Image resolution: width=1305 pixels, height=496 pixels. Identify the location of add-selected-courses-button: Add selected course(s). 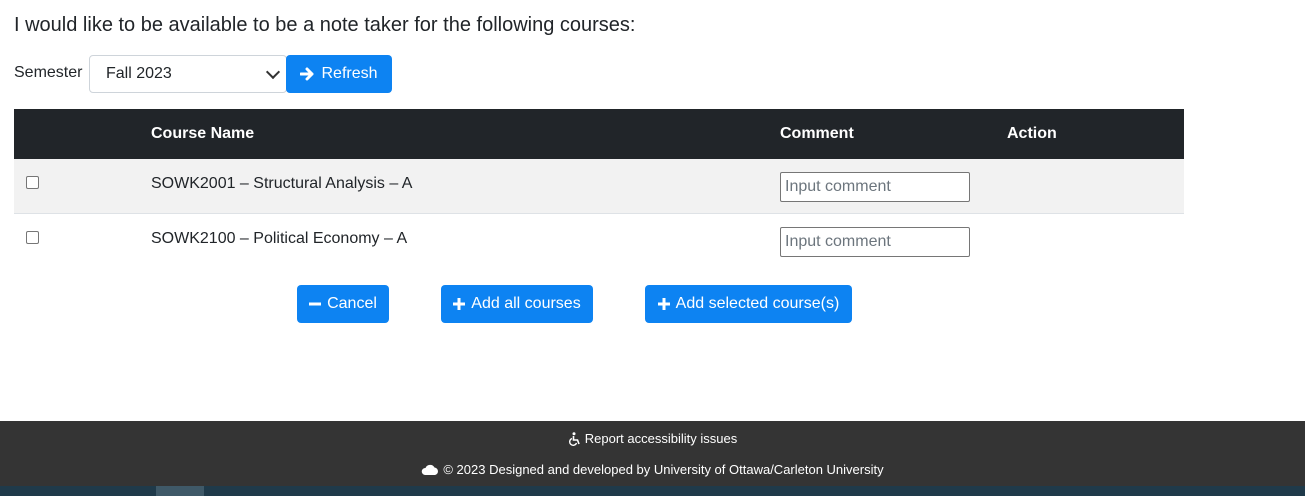
(748, 304).